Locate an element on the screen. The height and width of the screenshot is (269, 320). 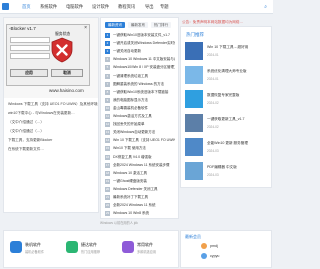
list-item-title: 一键获取Win10旧版本安装文件_v1.7 is located at coordinates (141, 35).